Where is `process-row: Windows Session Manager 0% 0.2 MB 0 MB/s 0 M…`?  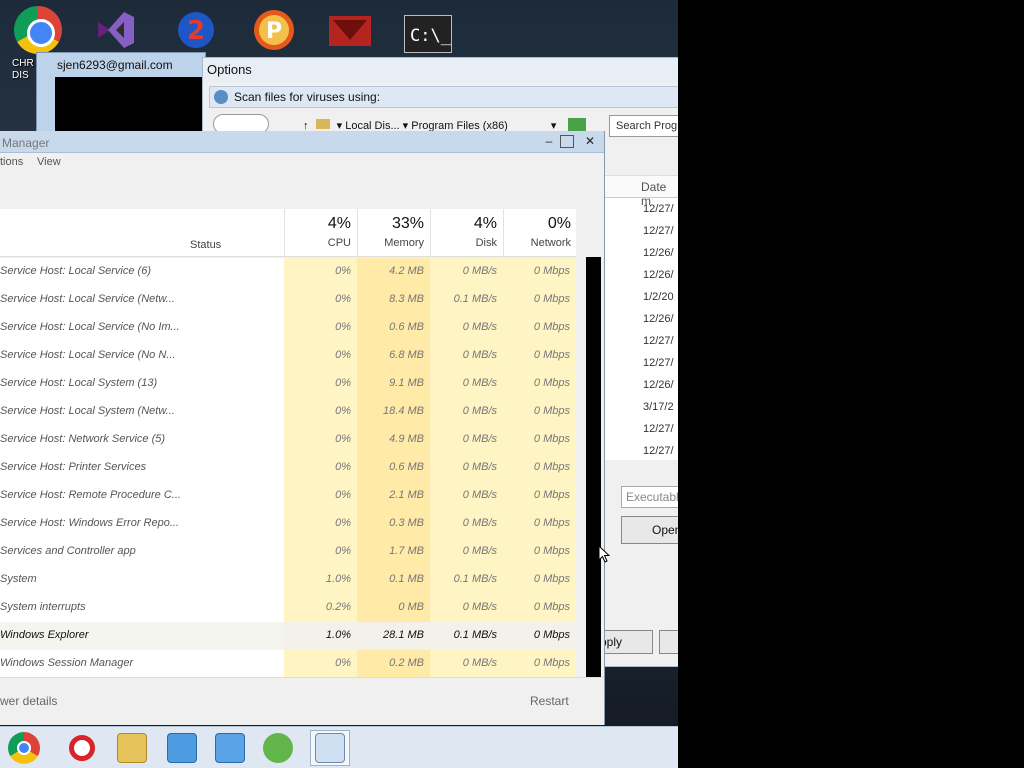 process-row: Windows Session Manager 0% 0.2 MB 0 MB/s 0 M… is located at coordinates (288, 664).